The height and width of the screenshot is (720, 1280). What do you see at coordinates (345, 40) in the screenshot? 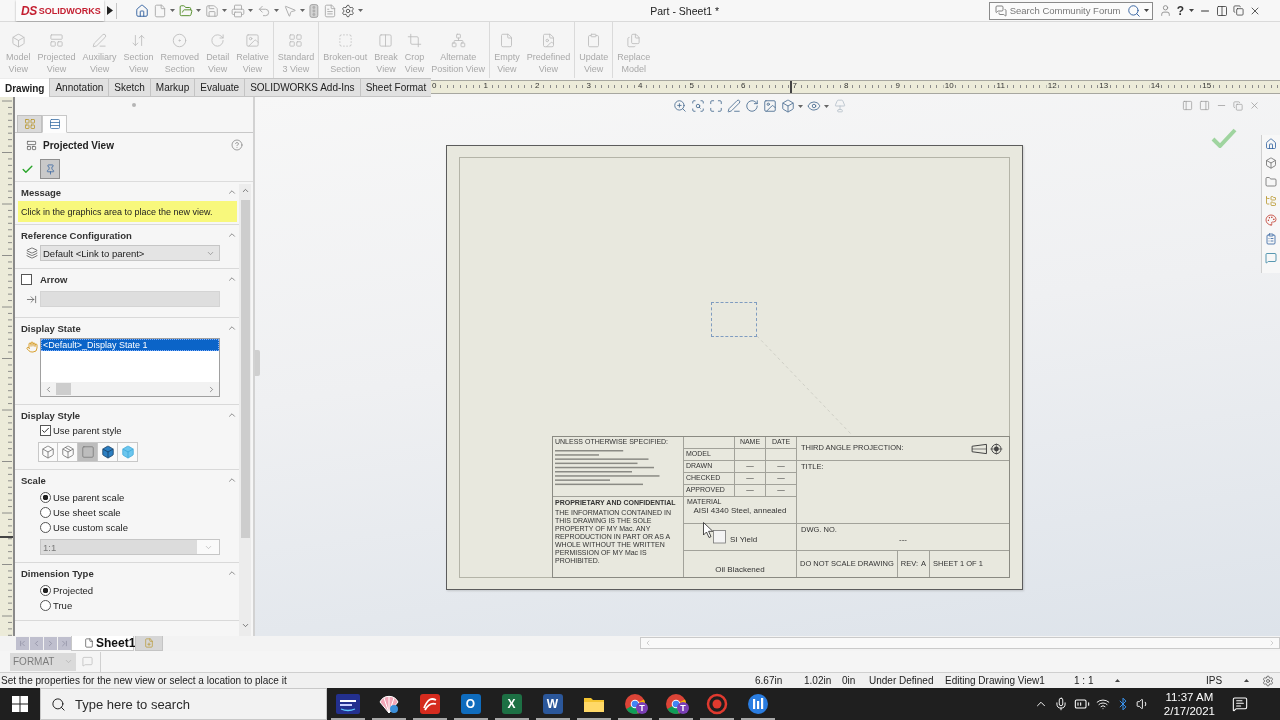
I see `dashed-square-icon` at bounding box center [345, 40].